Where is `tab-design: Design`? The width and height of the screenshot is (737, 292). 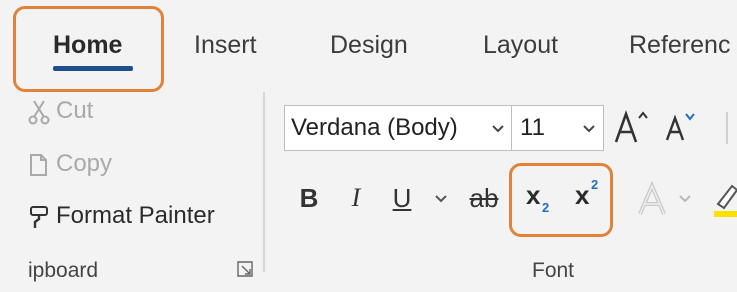
tab-design: Design is located at coordinates (369, 45).